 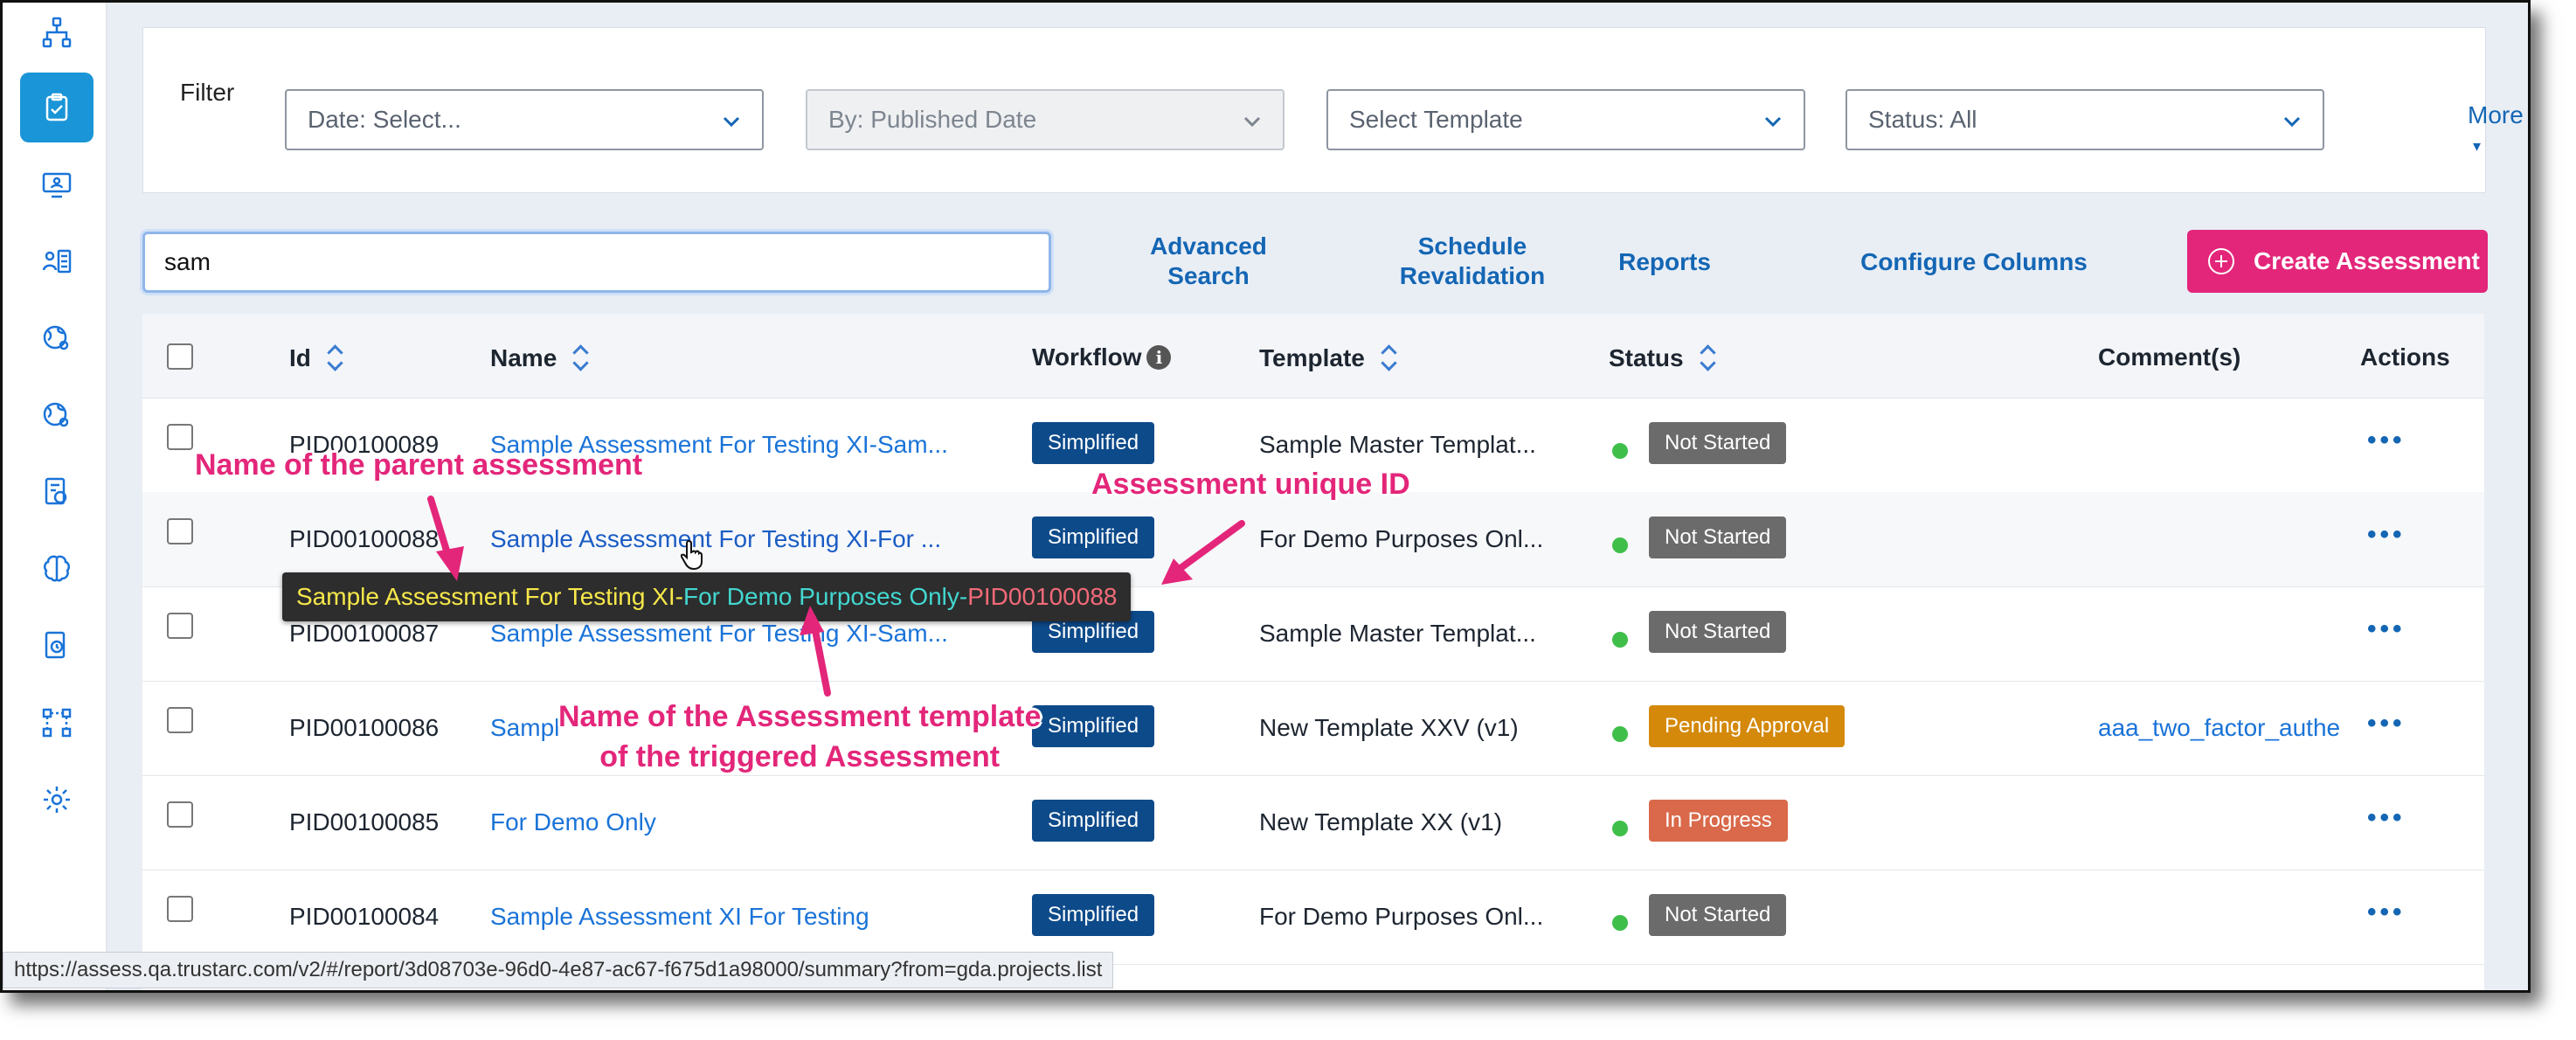 What do you see at coordinates (523, 357) in the screenshot?
I see `column-header-name-label: Name` at bounding box center [523, 357].